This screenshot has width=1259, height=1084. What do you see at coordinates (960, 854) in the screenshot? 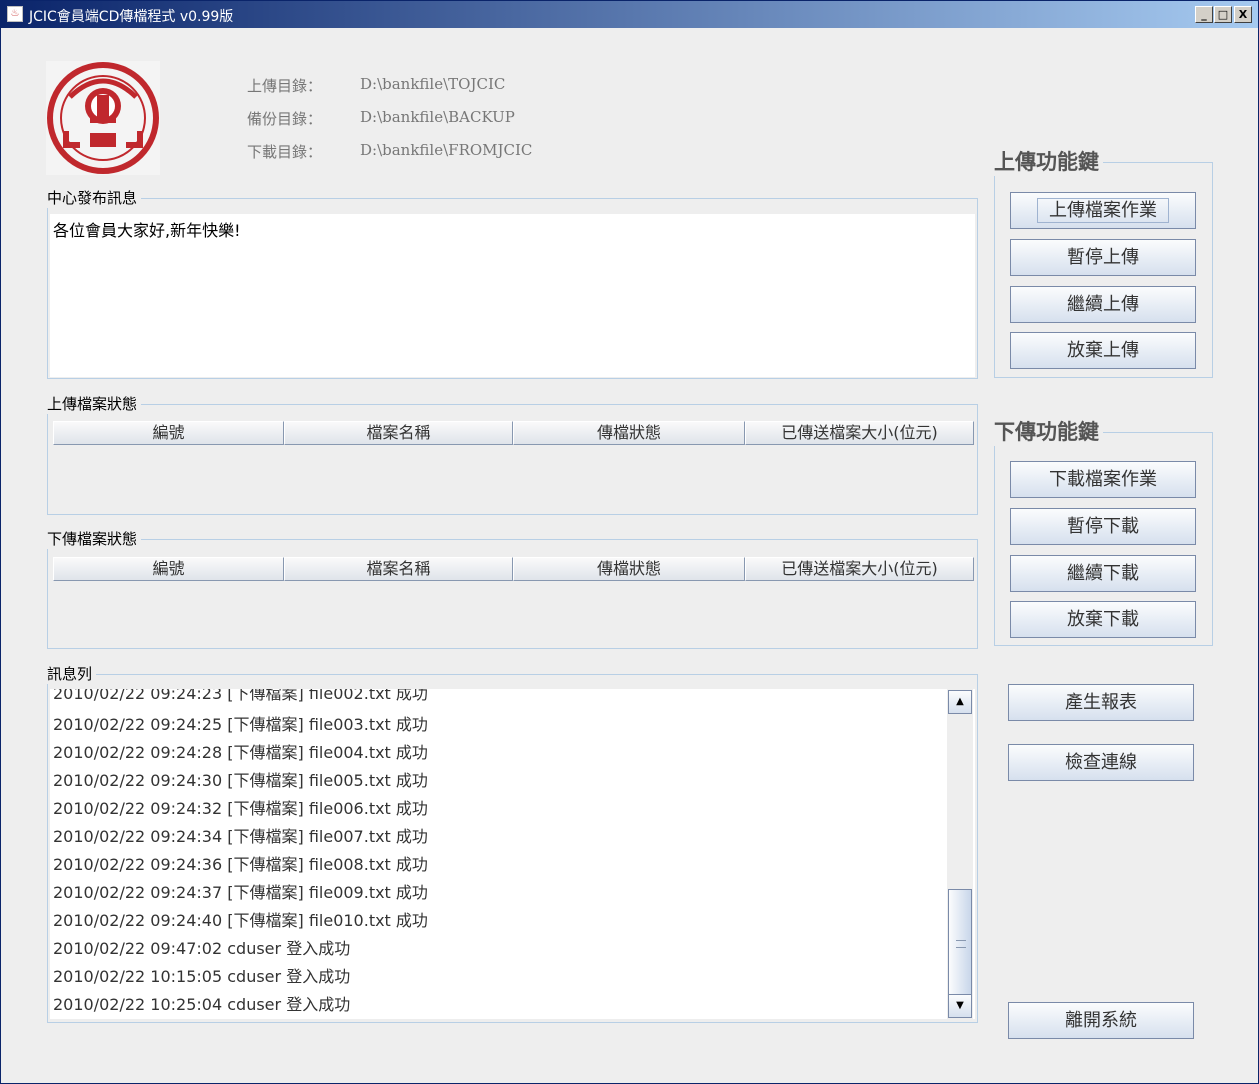
I see `log-scrollbar: ▲ ▼` at bounding box center [960, 854].